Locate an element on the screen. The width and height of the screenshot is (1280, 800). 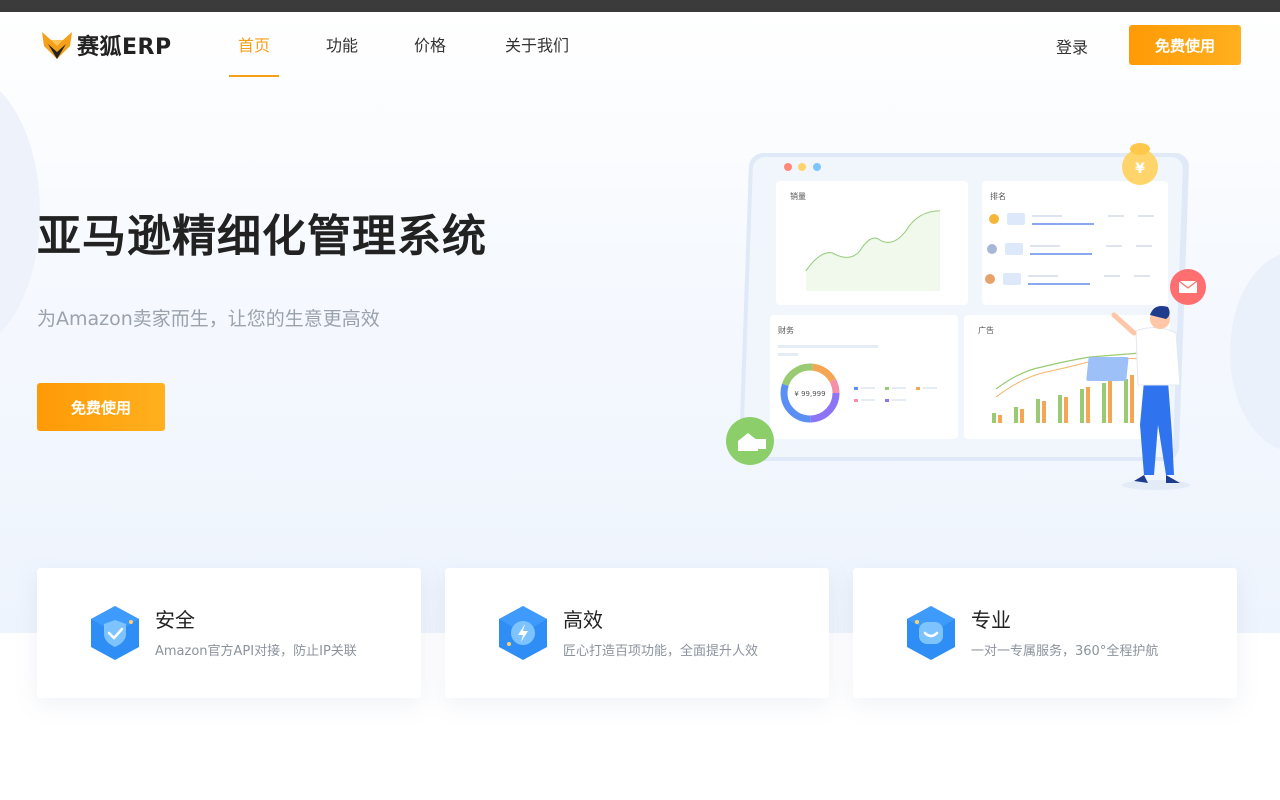
feature-title: 安全 is located at coordinates (175, 620).